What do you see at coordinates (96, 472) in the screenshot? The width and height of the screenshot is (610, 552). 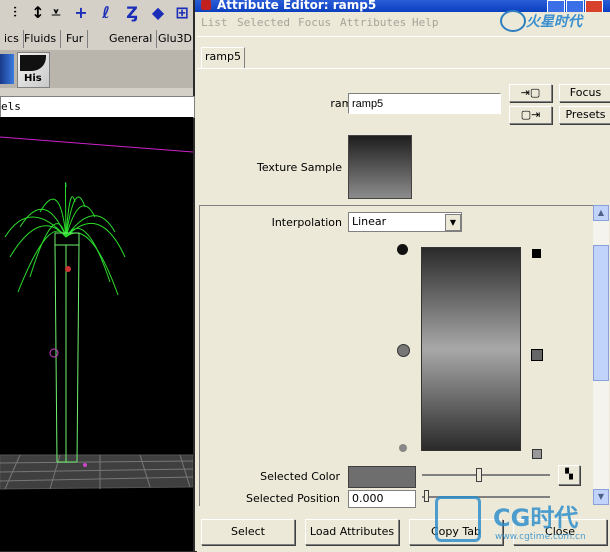 I see `ground-grid` at bounding box center [96, 472].